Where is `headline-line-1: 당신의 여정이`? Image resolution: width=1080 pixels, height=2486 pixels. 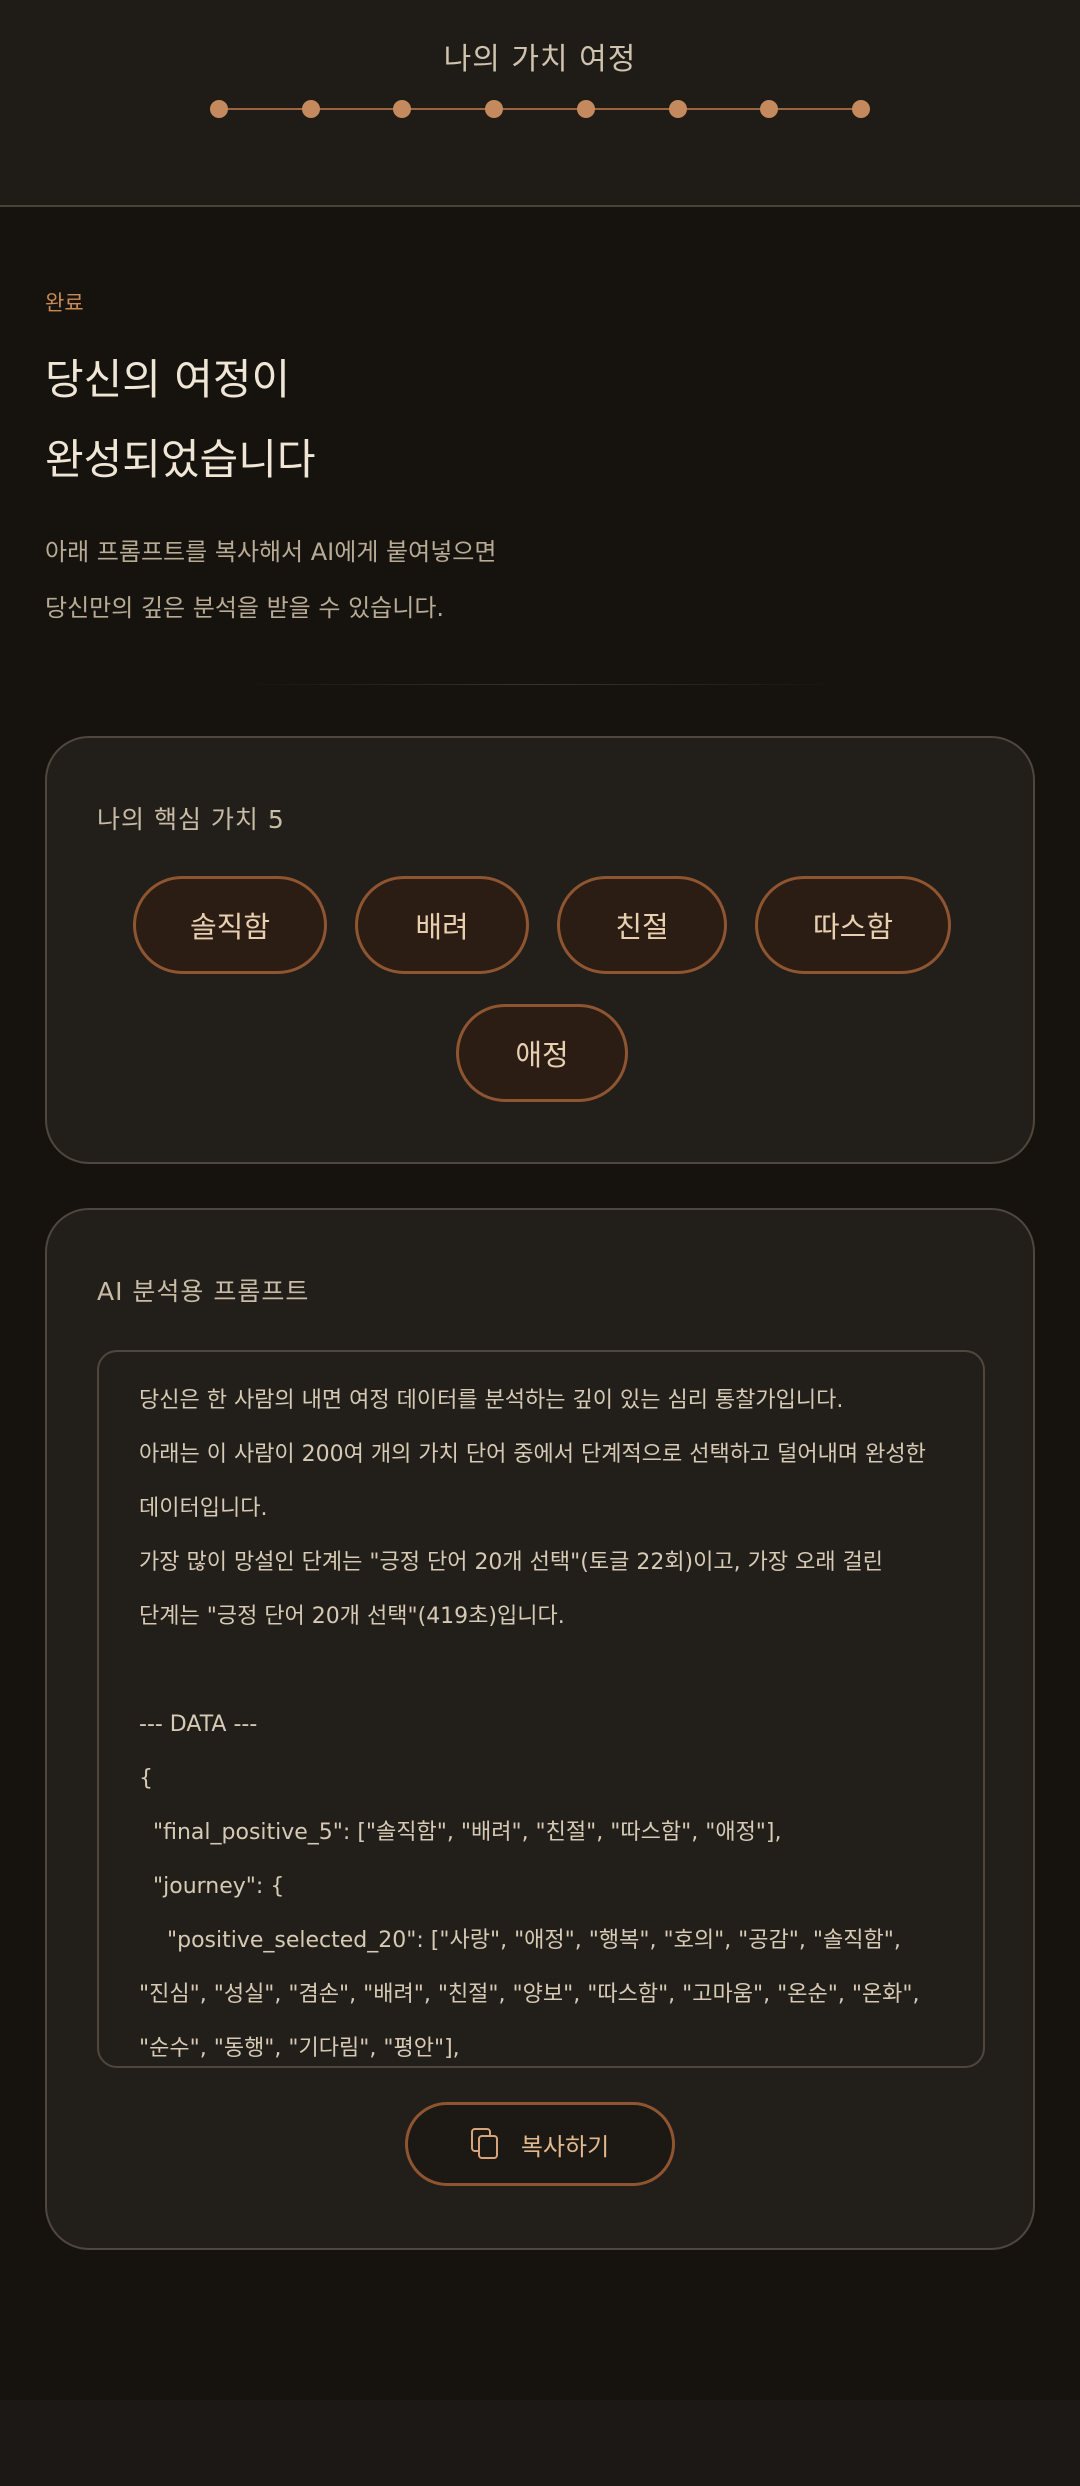
headline-line-1: 당신의 여정이 is located at coordinates (168, 379).